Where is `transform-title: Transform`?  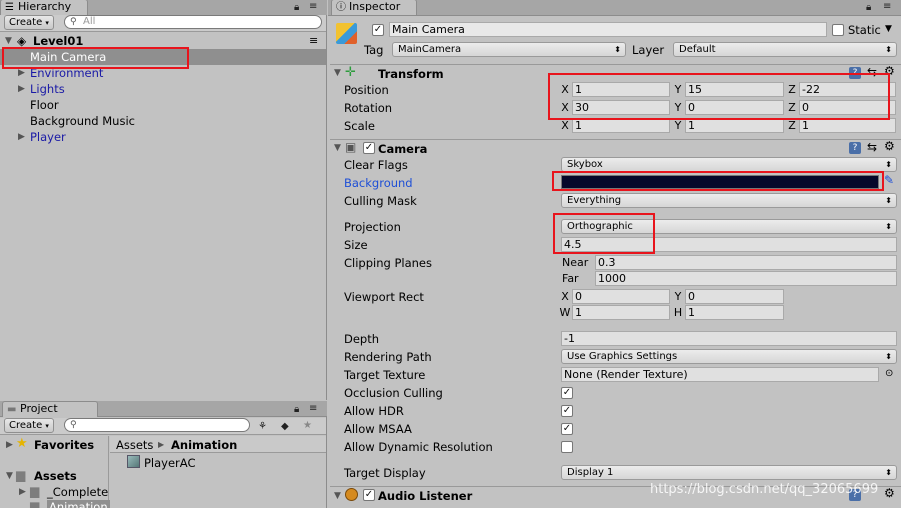 transform-title: Transform is located at coordinates (411, 74).